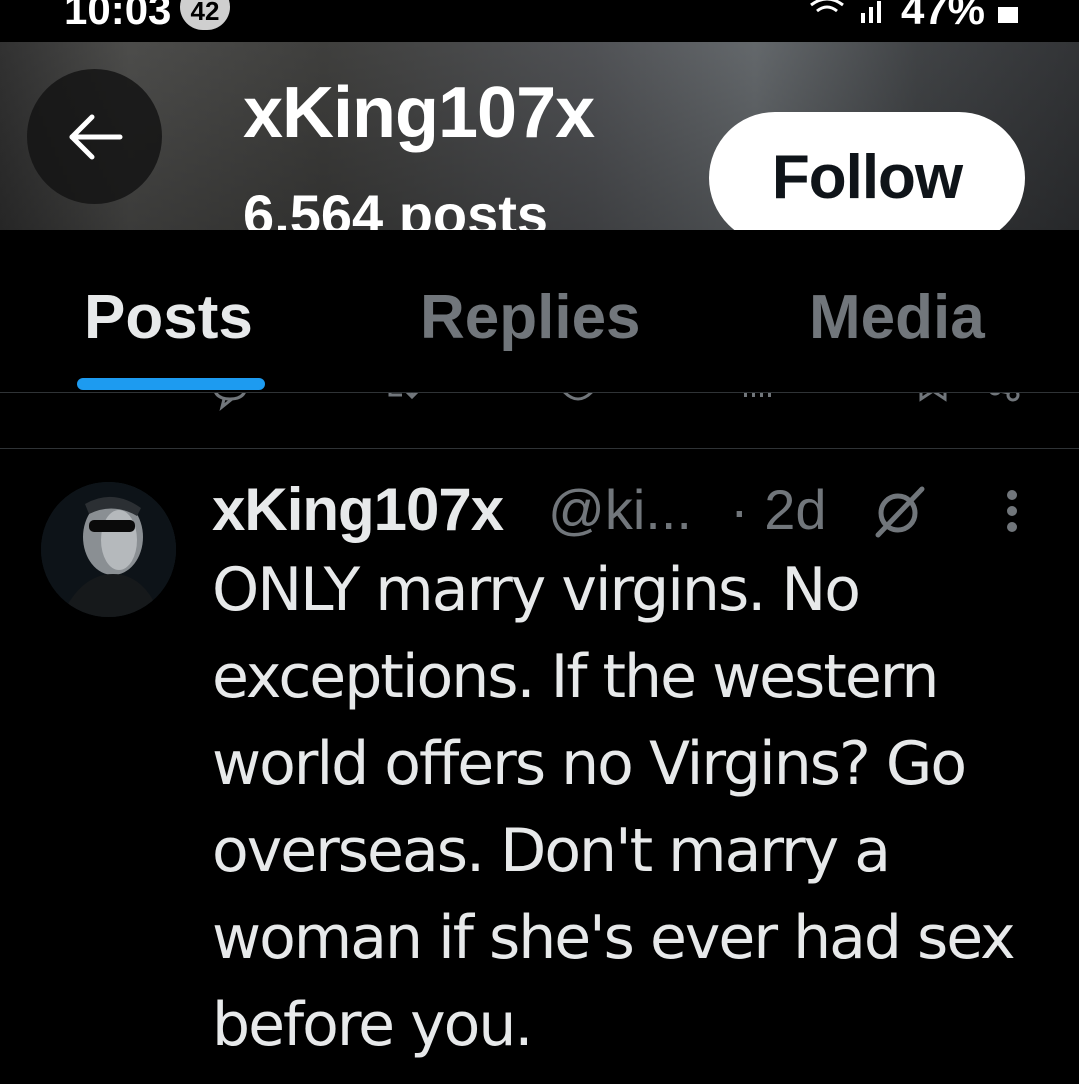 The height and width of the screenshot is (1084, 1079). I want to click on signal-icon, so click(870, 12).